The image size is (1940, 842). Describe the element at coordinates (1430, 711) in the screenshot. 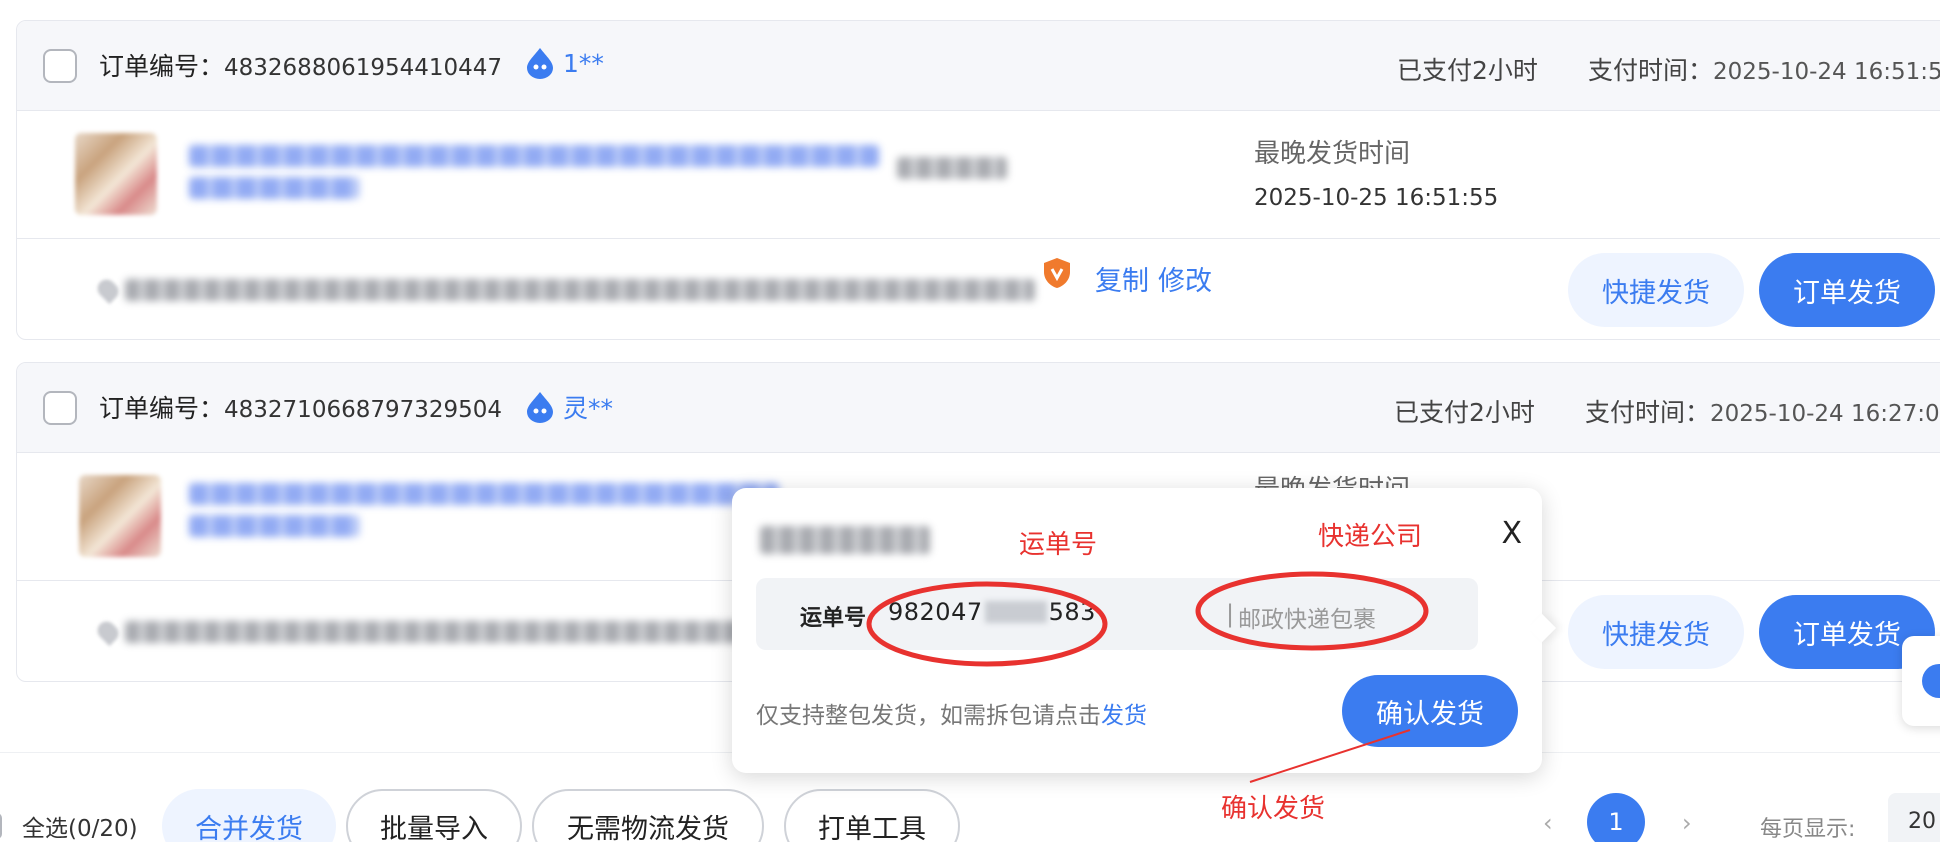

I see `confirm-ship-button: 确认发货` at that location.